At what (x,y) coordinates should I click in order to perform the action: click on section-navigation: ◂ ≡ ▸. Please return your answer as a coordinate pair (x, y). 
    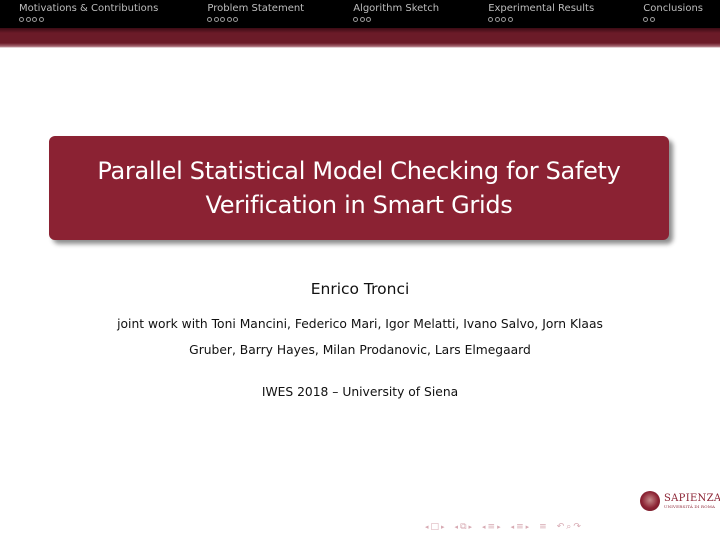
    Looking at the image, I should click on (491, 527).